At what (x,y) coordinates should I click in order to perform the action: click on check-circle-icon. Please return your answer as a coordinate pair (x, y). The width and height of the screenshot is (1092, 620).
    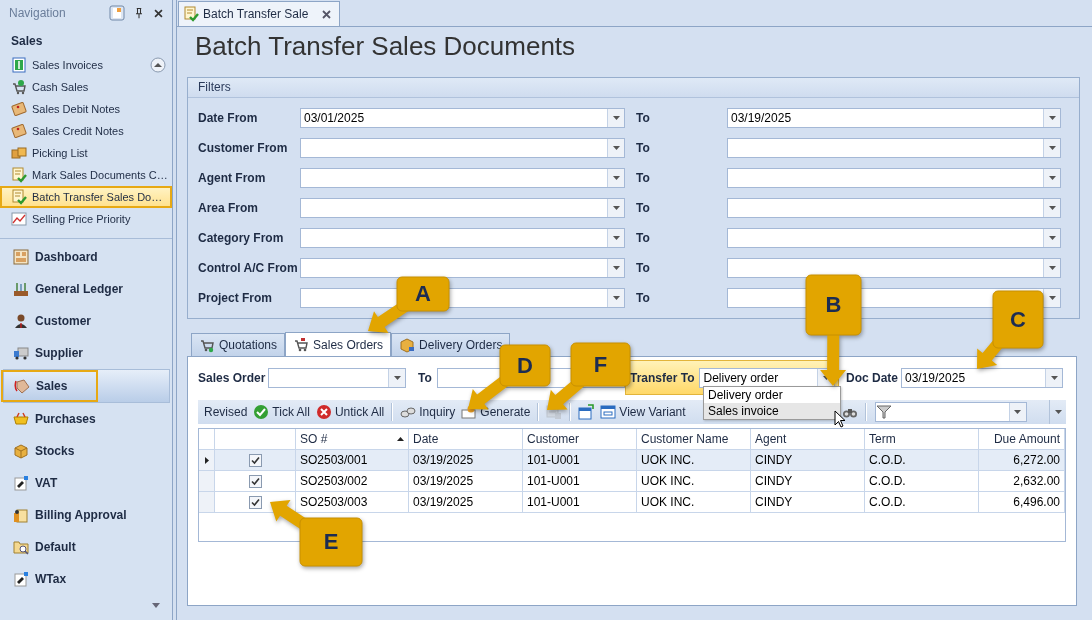
    Looking at the image, I should click on (261, 412).